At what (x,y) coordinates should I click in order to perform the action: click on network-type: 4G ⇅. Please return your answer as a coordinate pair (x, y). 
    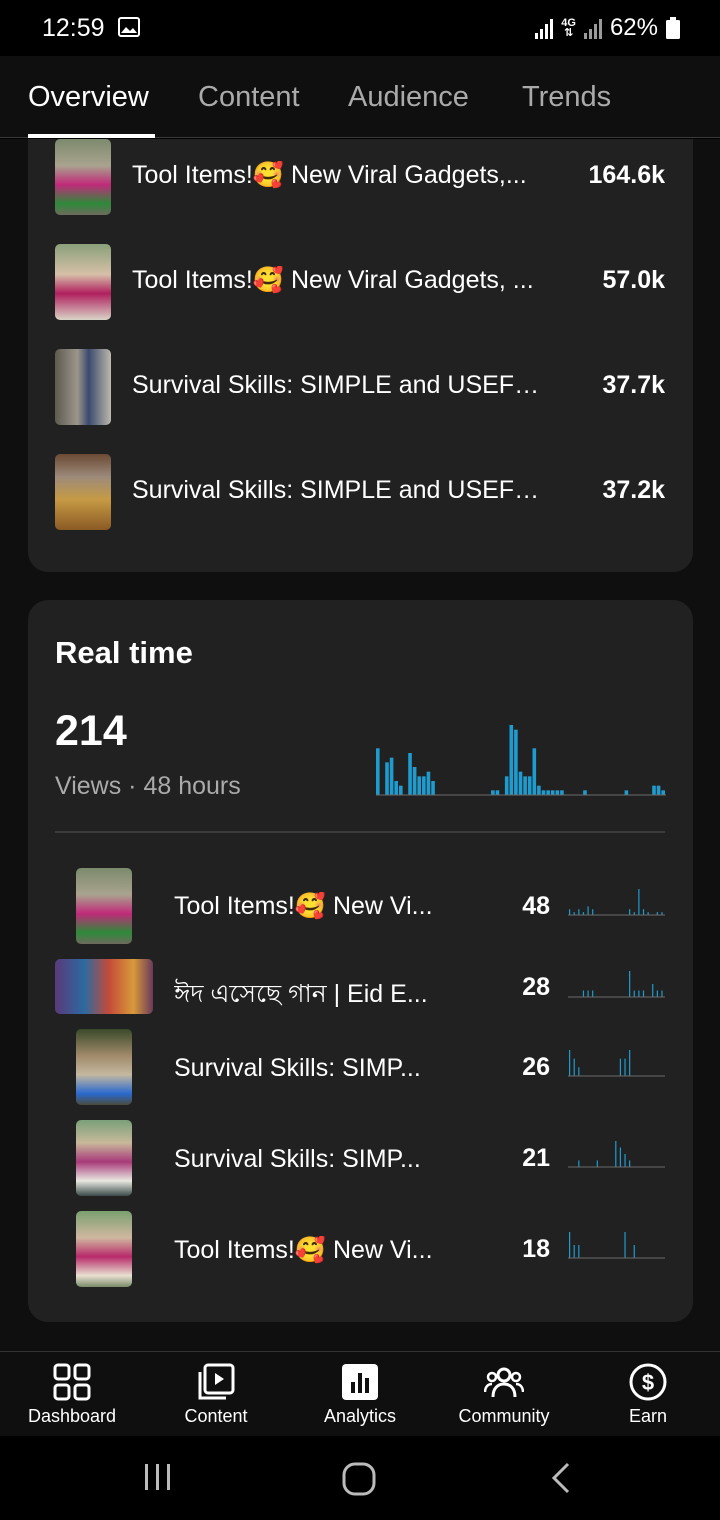
    Looking at the image, I should click on (568, 28).